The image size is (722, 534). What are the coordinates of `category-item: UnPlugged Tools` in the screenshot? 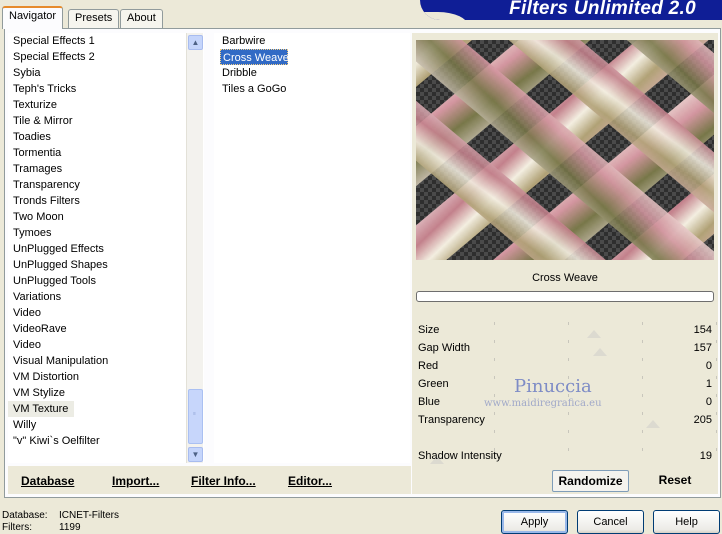 It's located at (106, 281).